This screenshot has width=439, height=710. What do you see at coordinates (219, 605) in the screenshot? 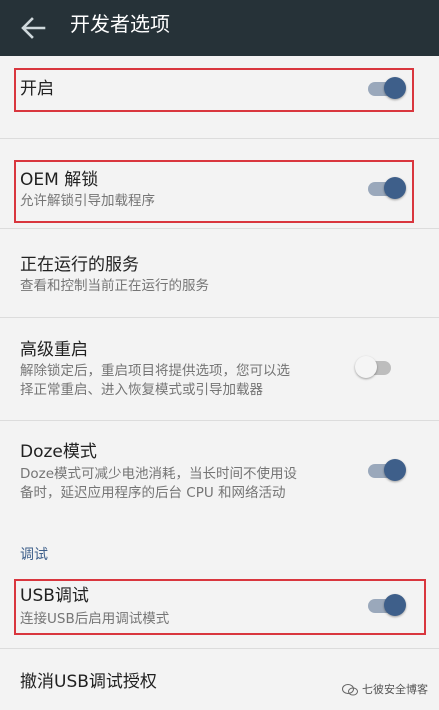
I see `usb-debugging-row: USB调试 连接USB后启用调试模式` at bounding box center [219, 605].